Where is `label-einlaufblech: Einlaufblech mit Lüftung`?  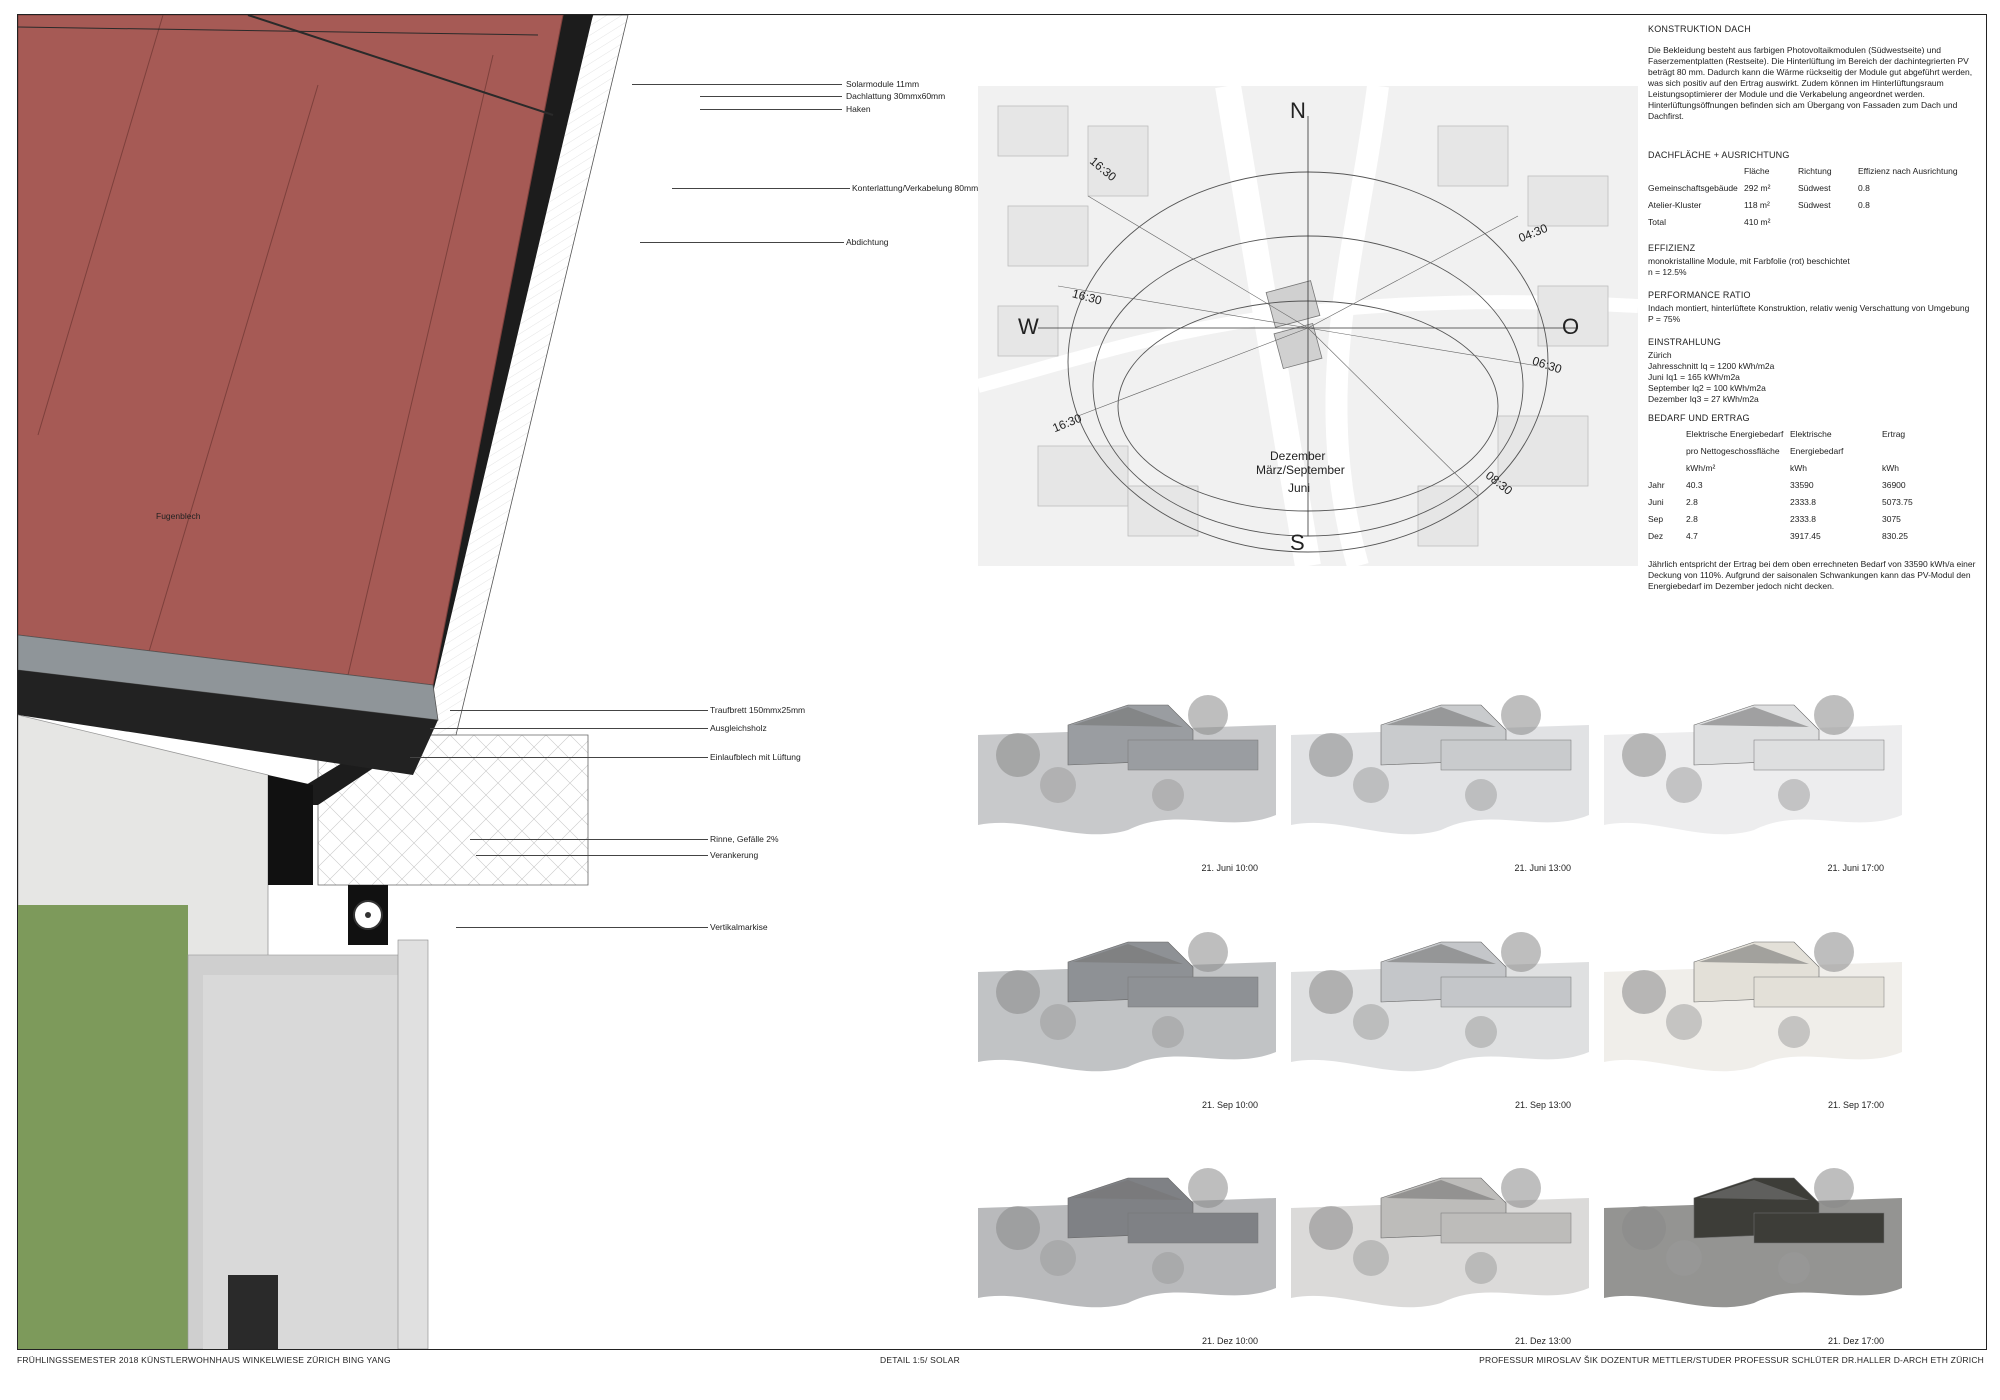 label-einlaufblech: Einlaufblech mit Lüftung is located at coordinates (755, 757).